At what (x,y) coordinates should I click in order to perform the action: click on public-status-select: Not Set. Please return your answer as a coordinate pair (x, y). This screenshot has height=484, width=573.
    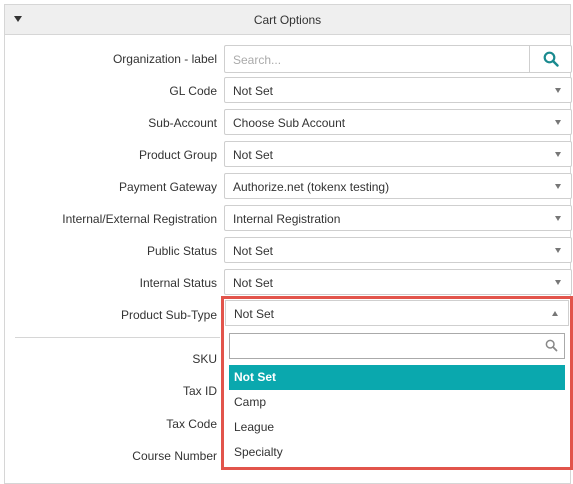
    Looking at the image, I should click on (398, 250).